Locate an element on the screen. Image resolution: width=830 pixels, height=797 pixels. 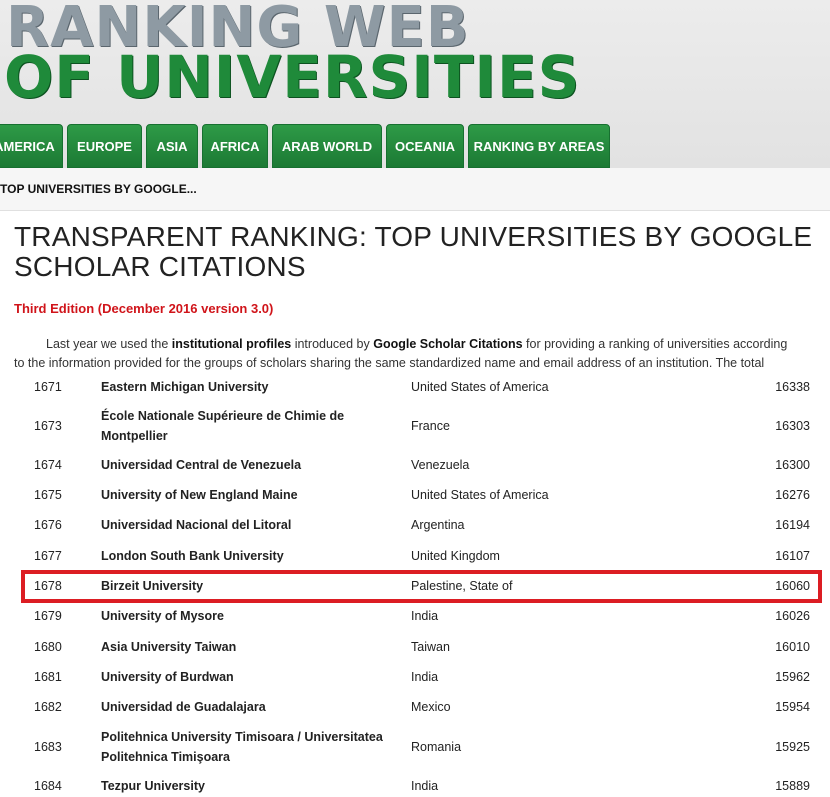
rank-cell: 1675 is located at coordinates (48, 495).